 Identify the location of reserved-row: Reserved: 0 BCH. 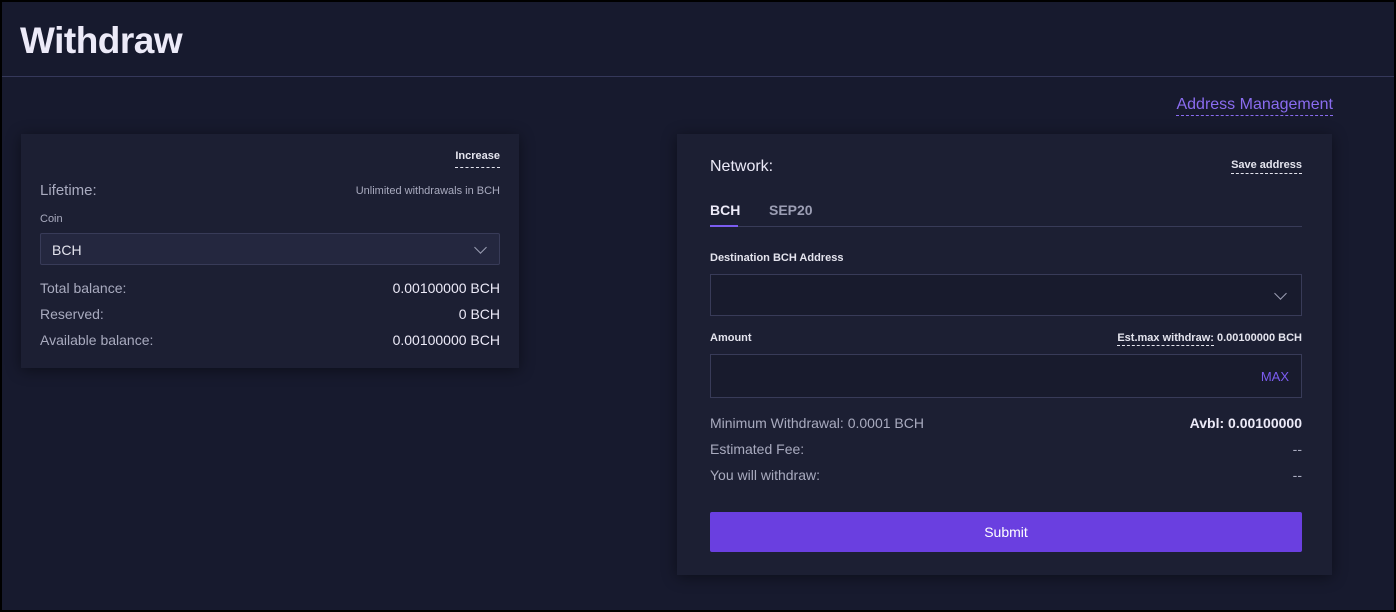
(270, 315).